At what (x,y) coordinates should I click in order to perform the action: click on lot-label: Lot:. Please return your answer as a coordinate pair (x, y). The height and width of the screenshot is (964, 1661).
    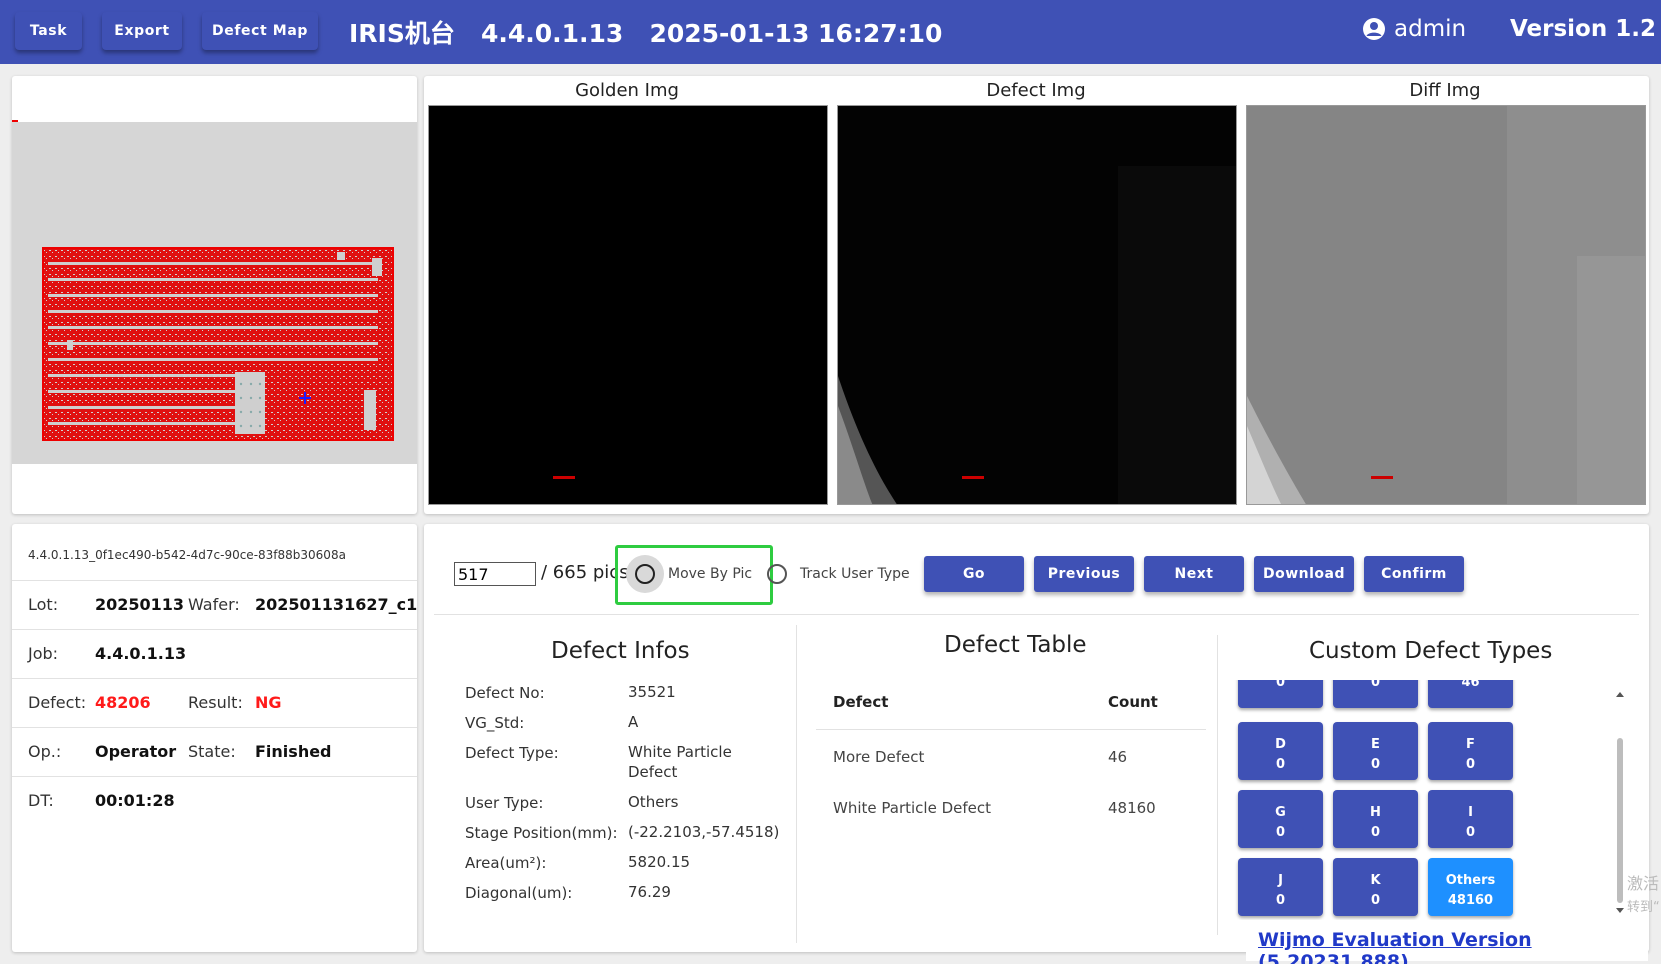
    Looking at the image, I should click on (43, 604).